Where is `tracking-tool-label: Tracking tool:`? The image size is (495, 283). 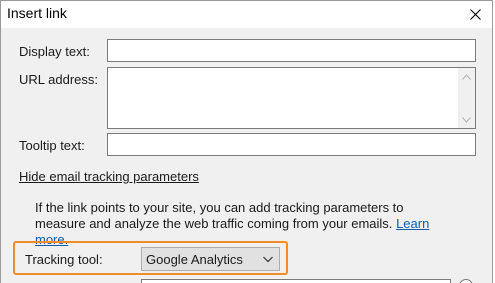
tracking-tool-label: Tracking tool: is located at coordinates (64, 259).